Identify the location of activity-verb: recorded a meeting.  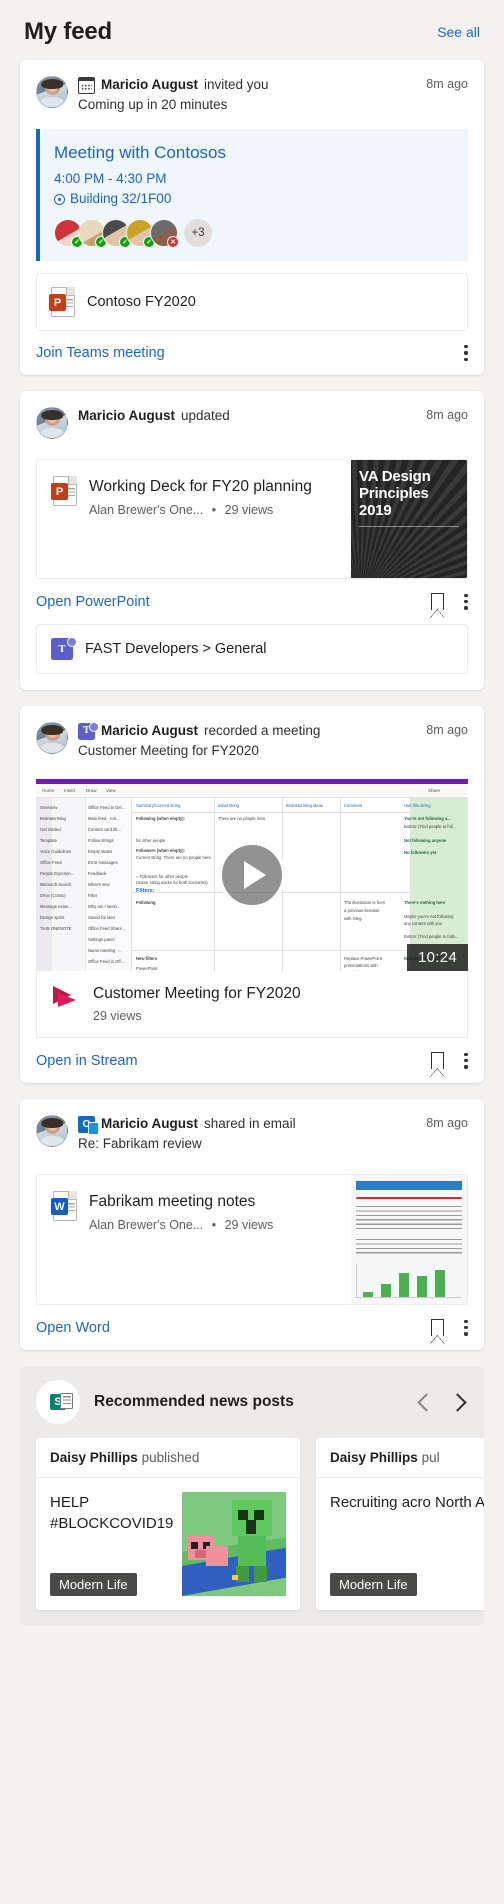
(262, 731).